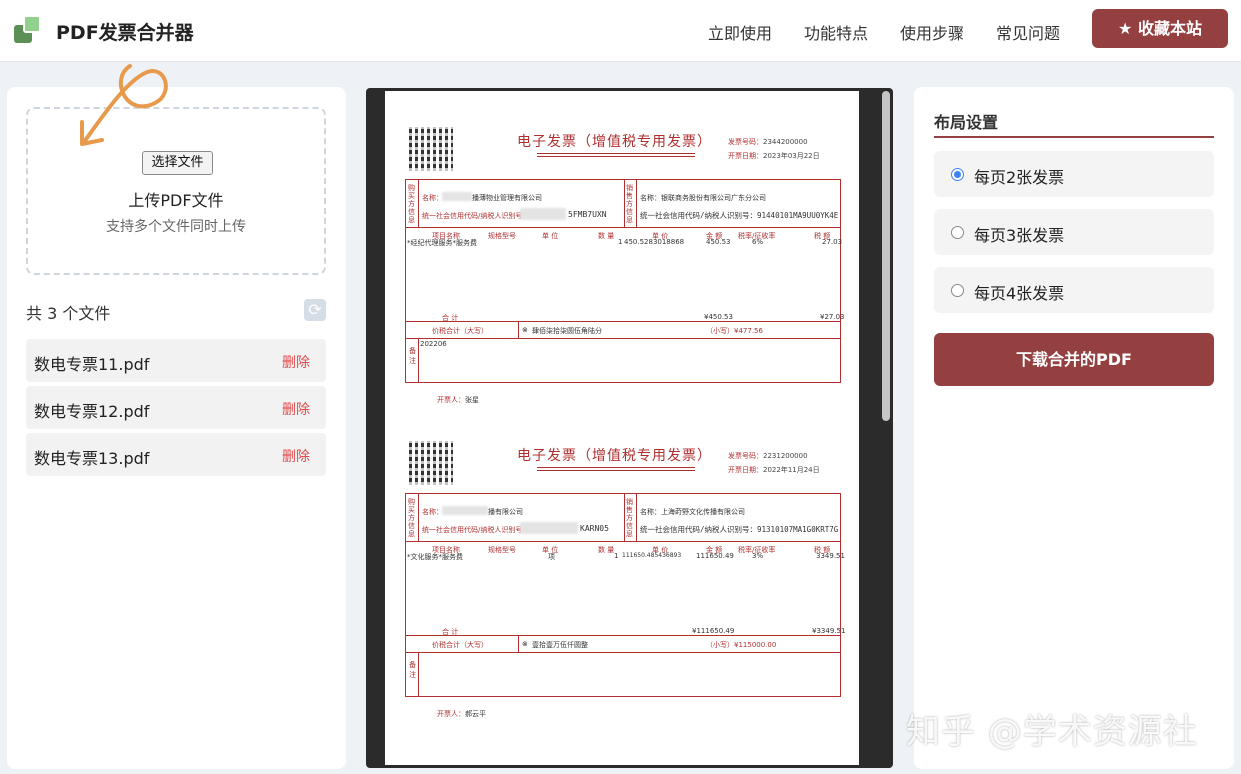 This screenshot has width=1241, height=774. I want to click on favorite-button: ★ 收藏本站, so click(1160, 28).